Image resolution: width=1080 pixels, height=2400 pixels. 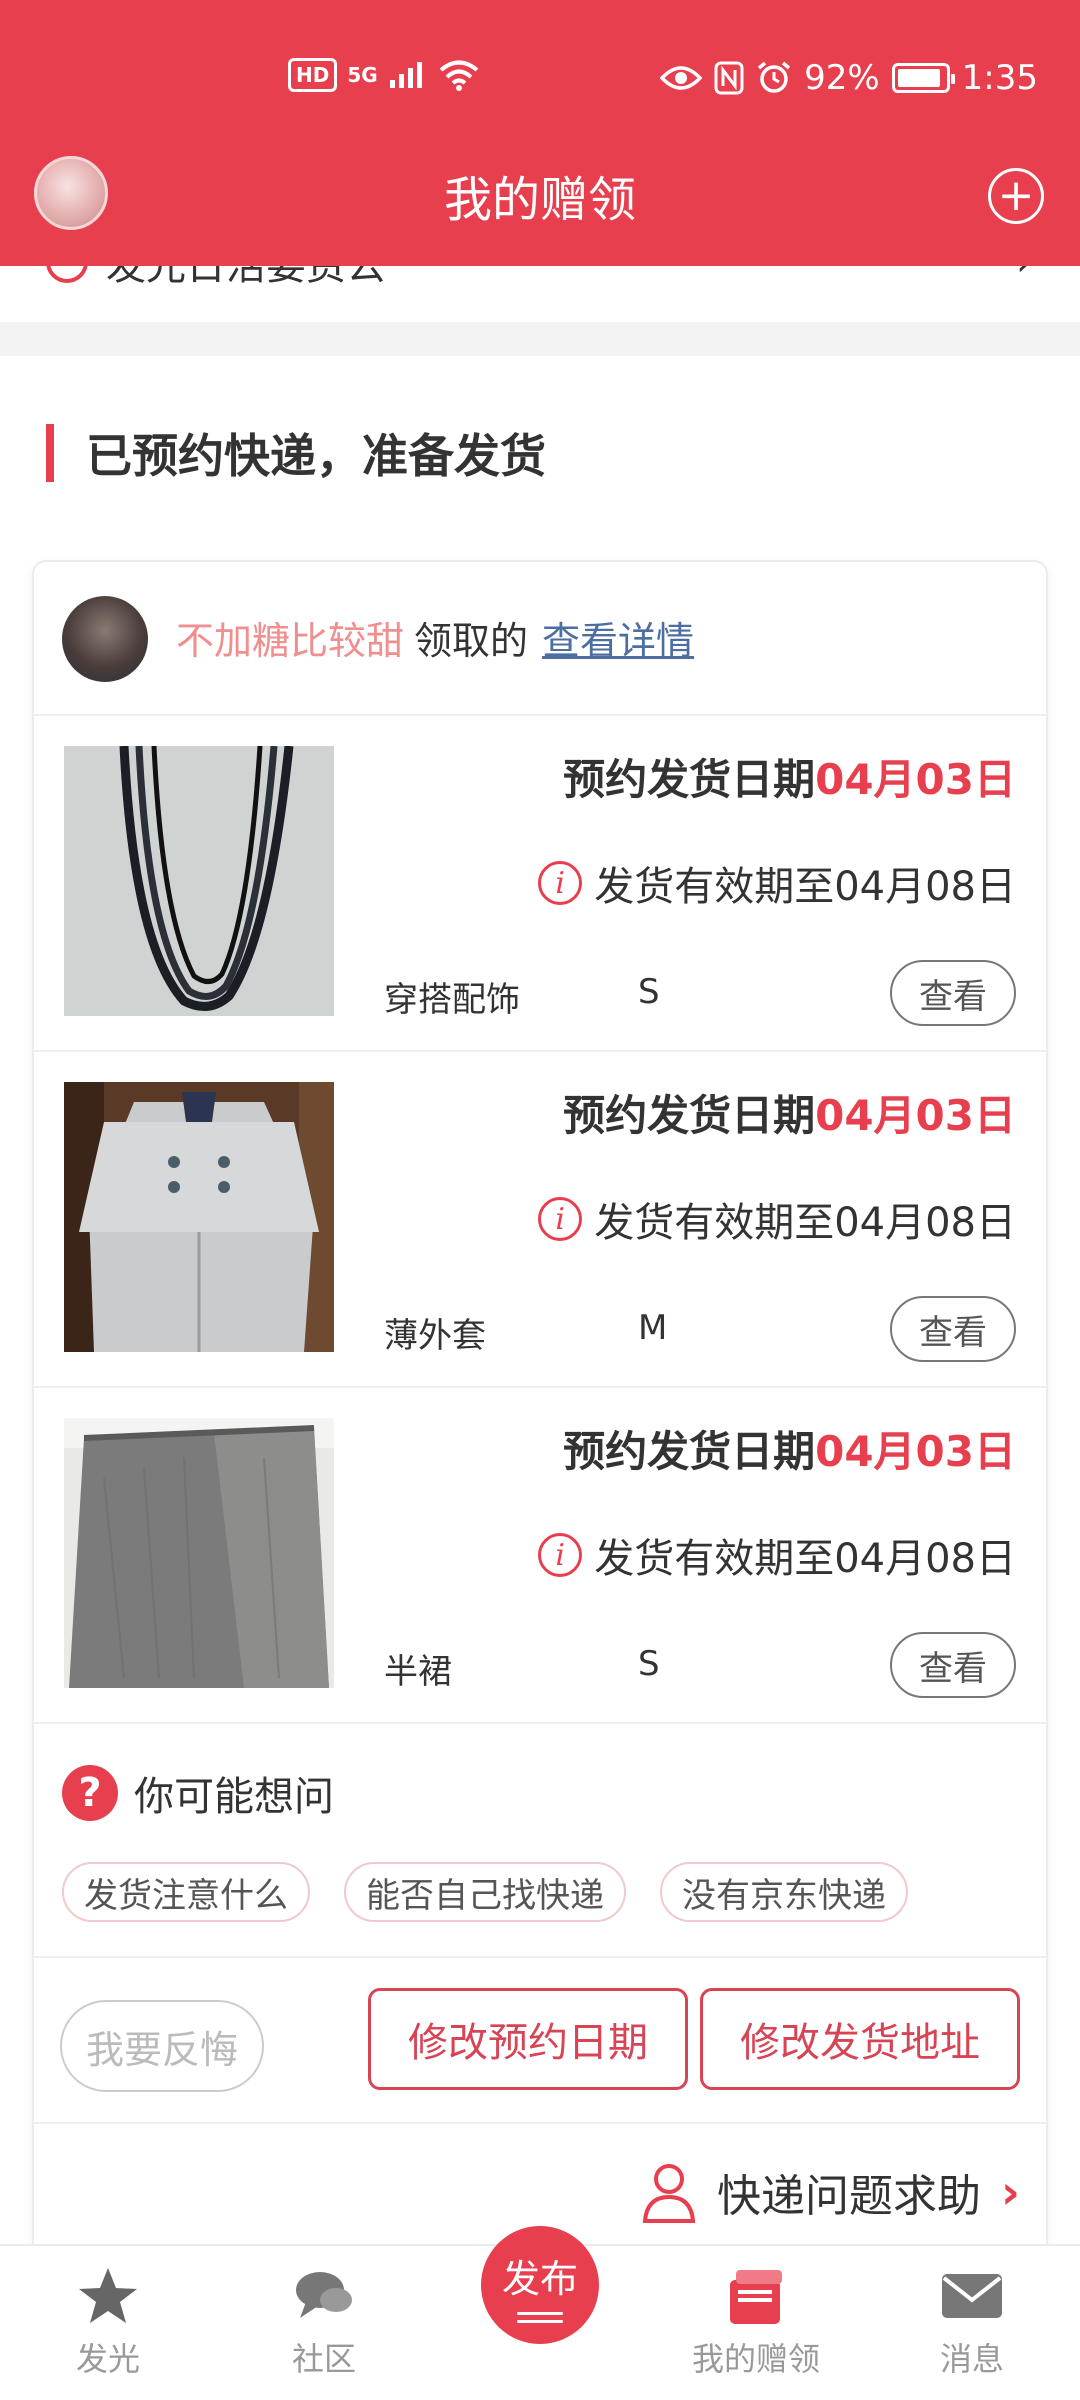 I want to click on change-address-button: 修改发货地址, so click(x=860, y=2039).